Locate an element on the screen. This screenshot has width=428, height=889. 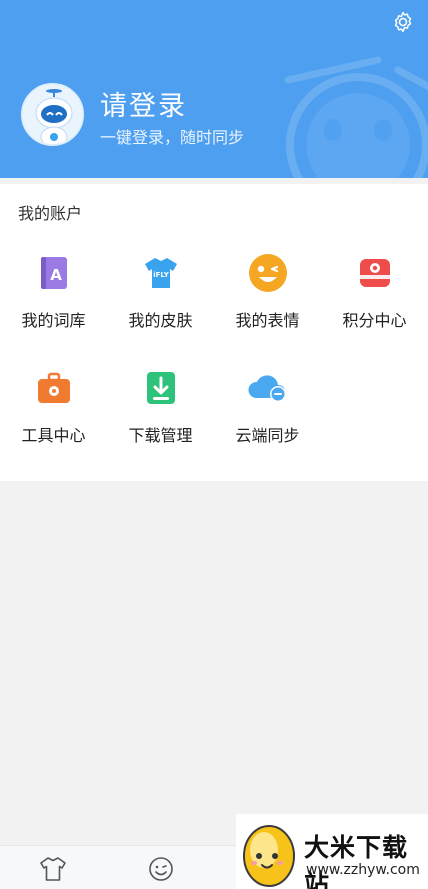
grid-item-tools: 工具中心 is located at coordinates (53, 405).